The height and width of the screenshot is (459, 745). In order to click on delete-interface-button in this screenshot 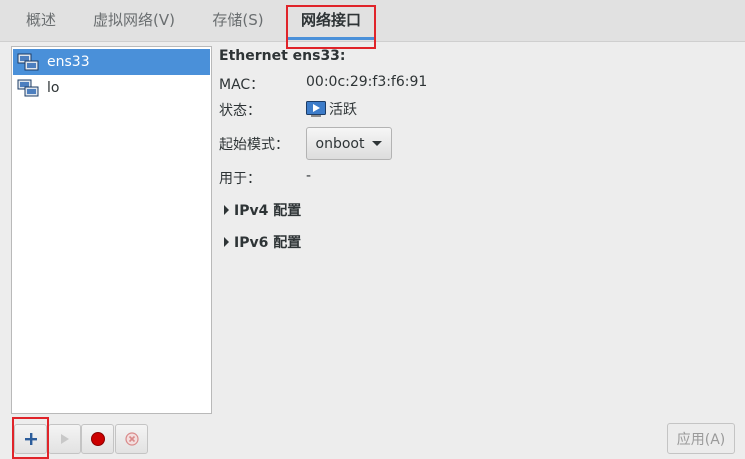, I will do `click(131, 439)`.